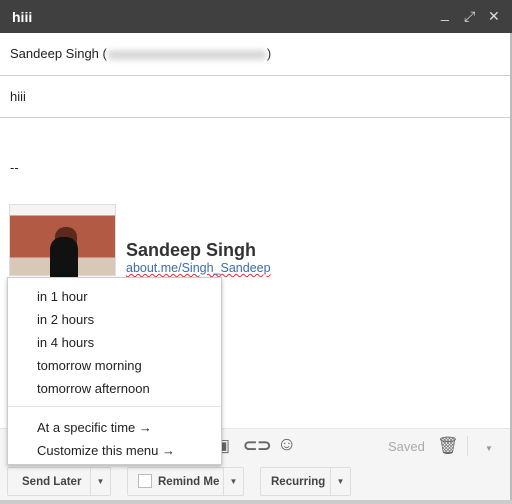 The image size is (512, 504). What do you see at coordinates (256, 502) in the screenshot?
I see `window-bottom-border` at bounding box center [256, 502].